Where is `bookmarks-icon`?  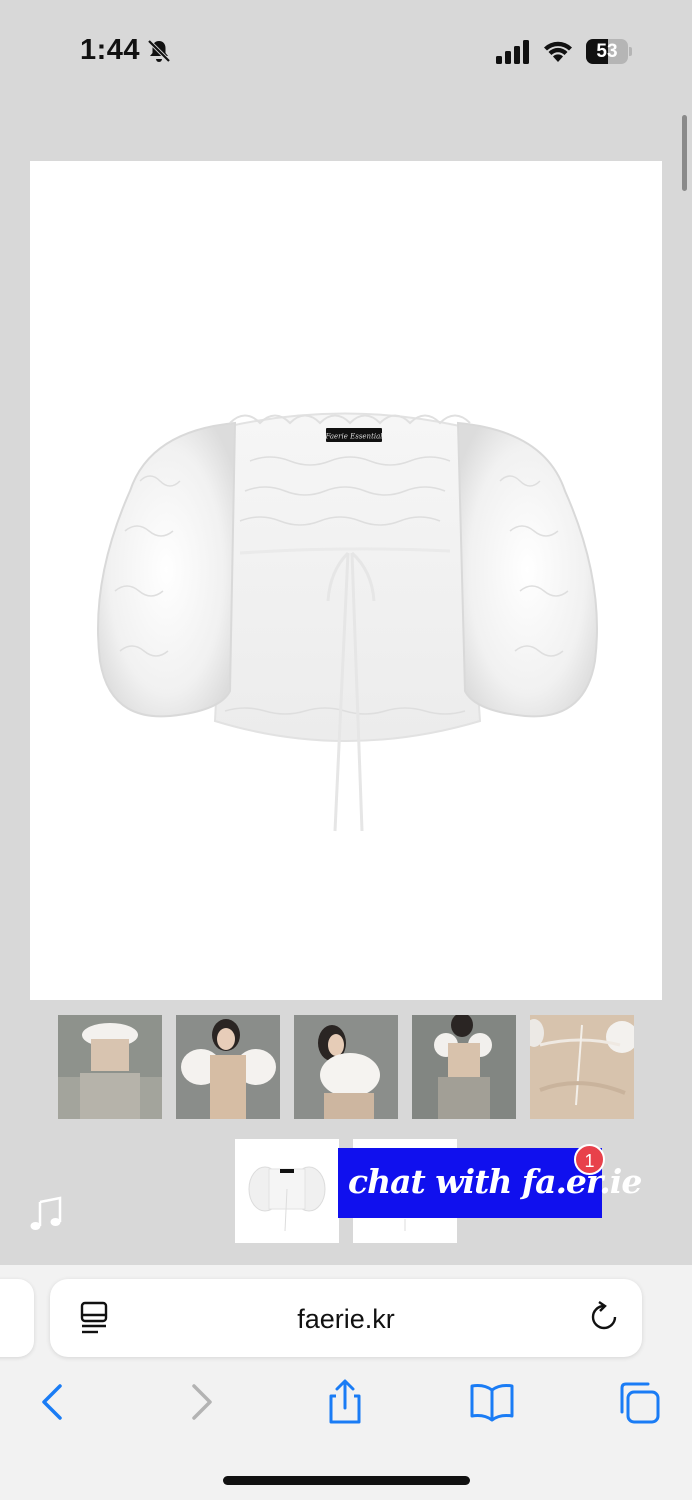 bookmarks-icon is located at coordinates (492, 1402).